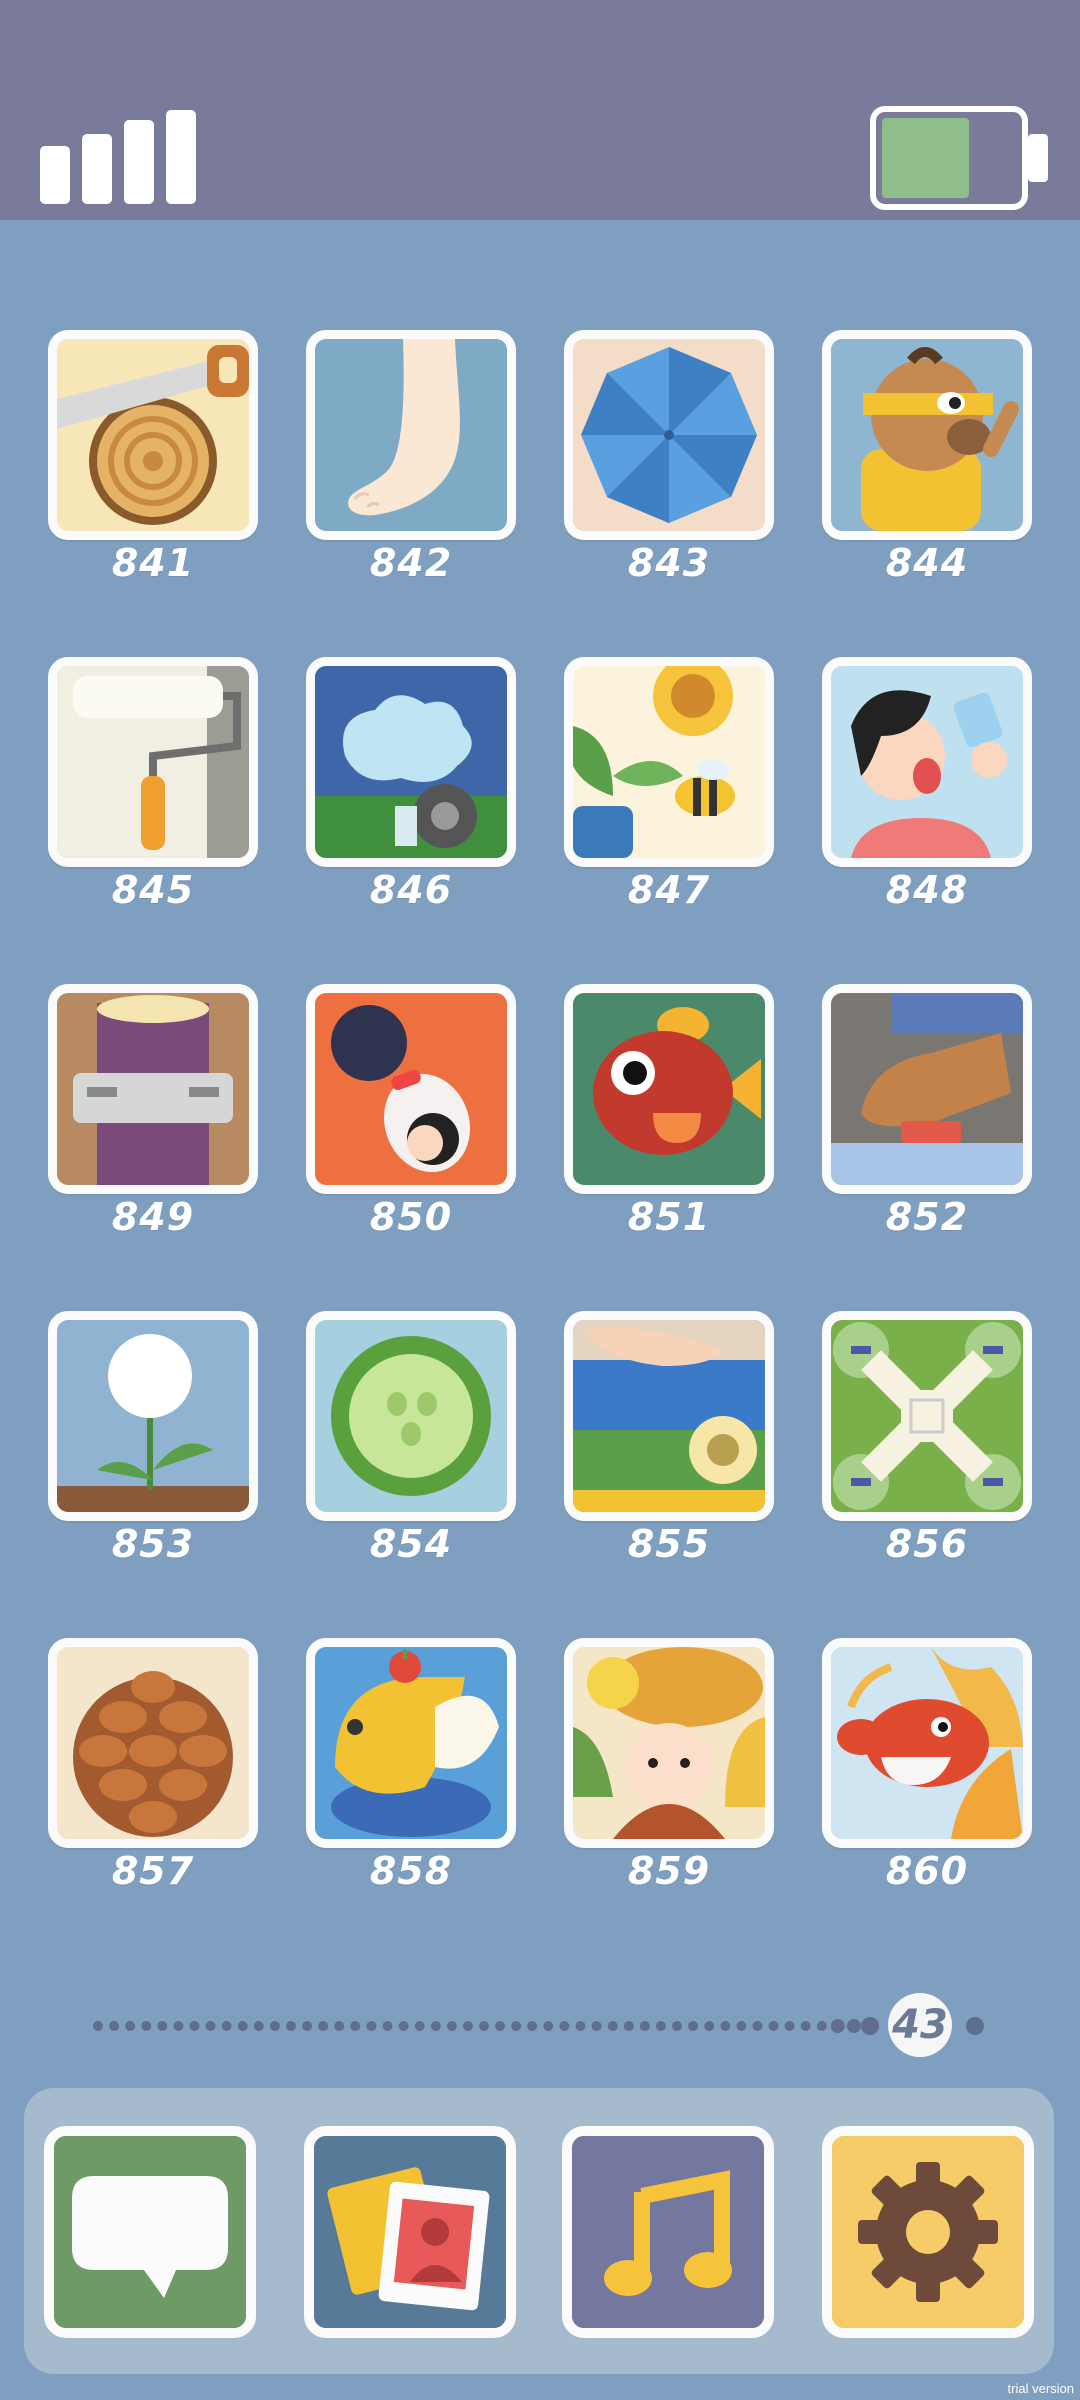  I want to click on sunflower-bee-icon, so click(669, 762).